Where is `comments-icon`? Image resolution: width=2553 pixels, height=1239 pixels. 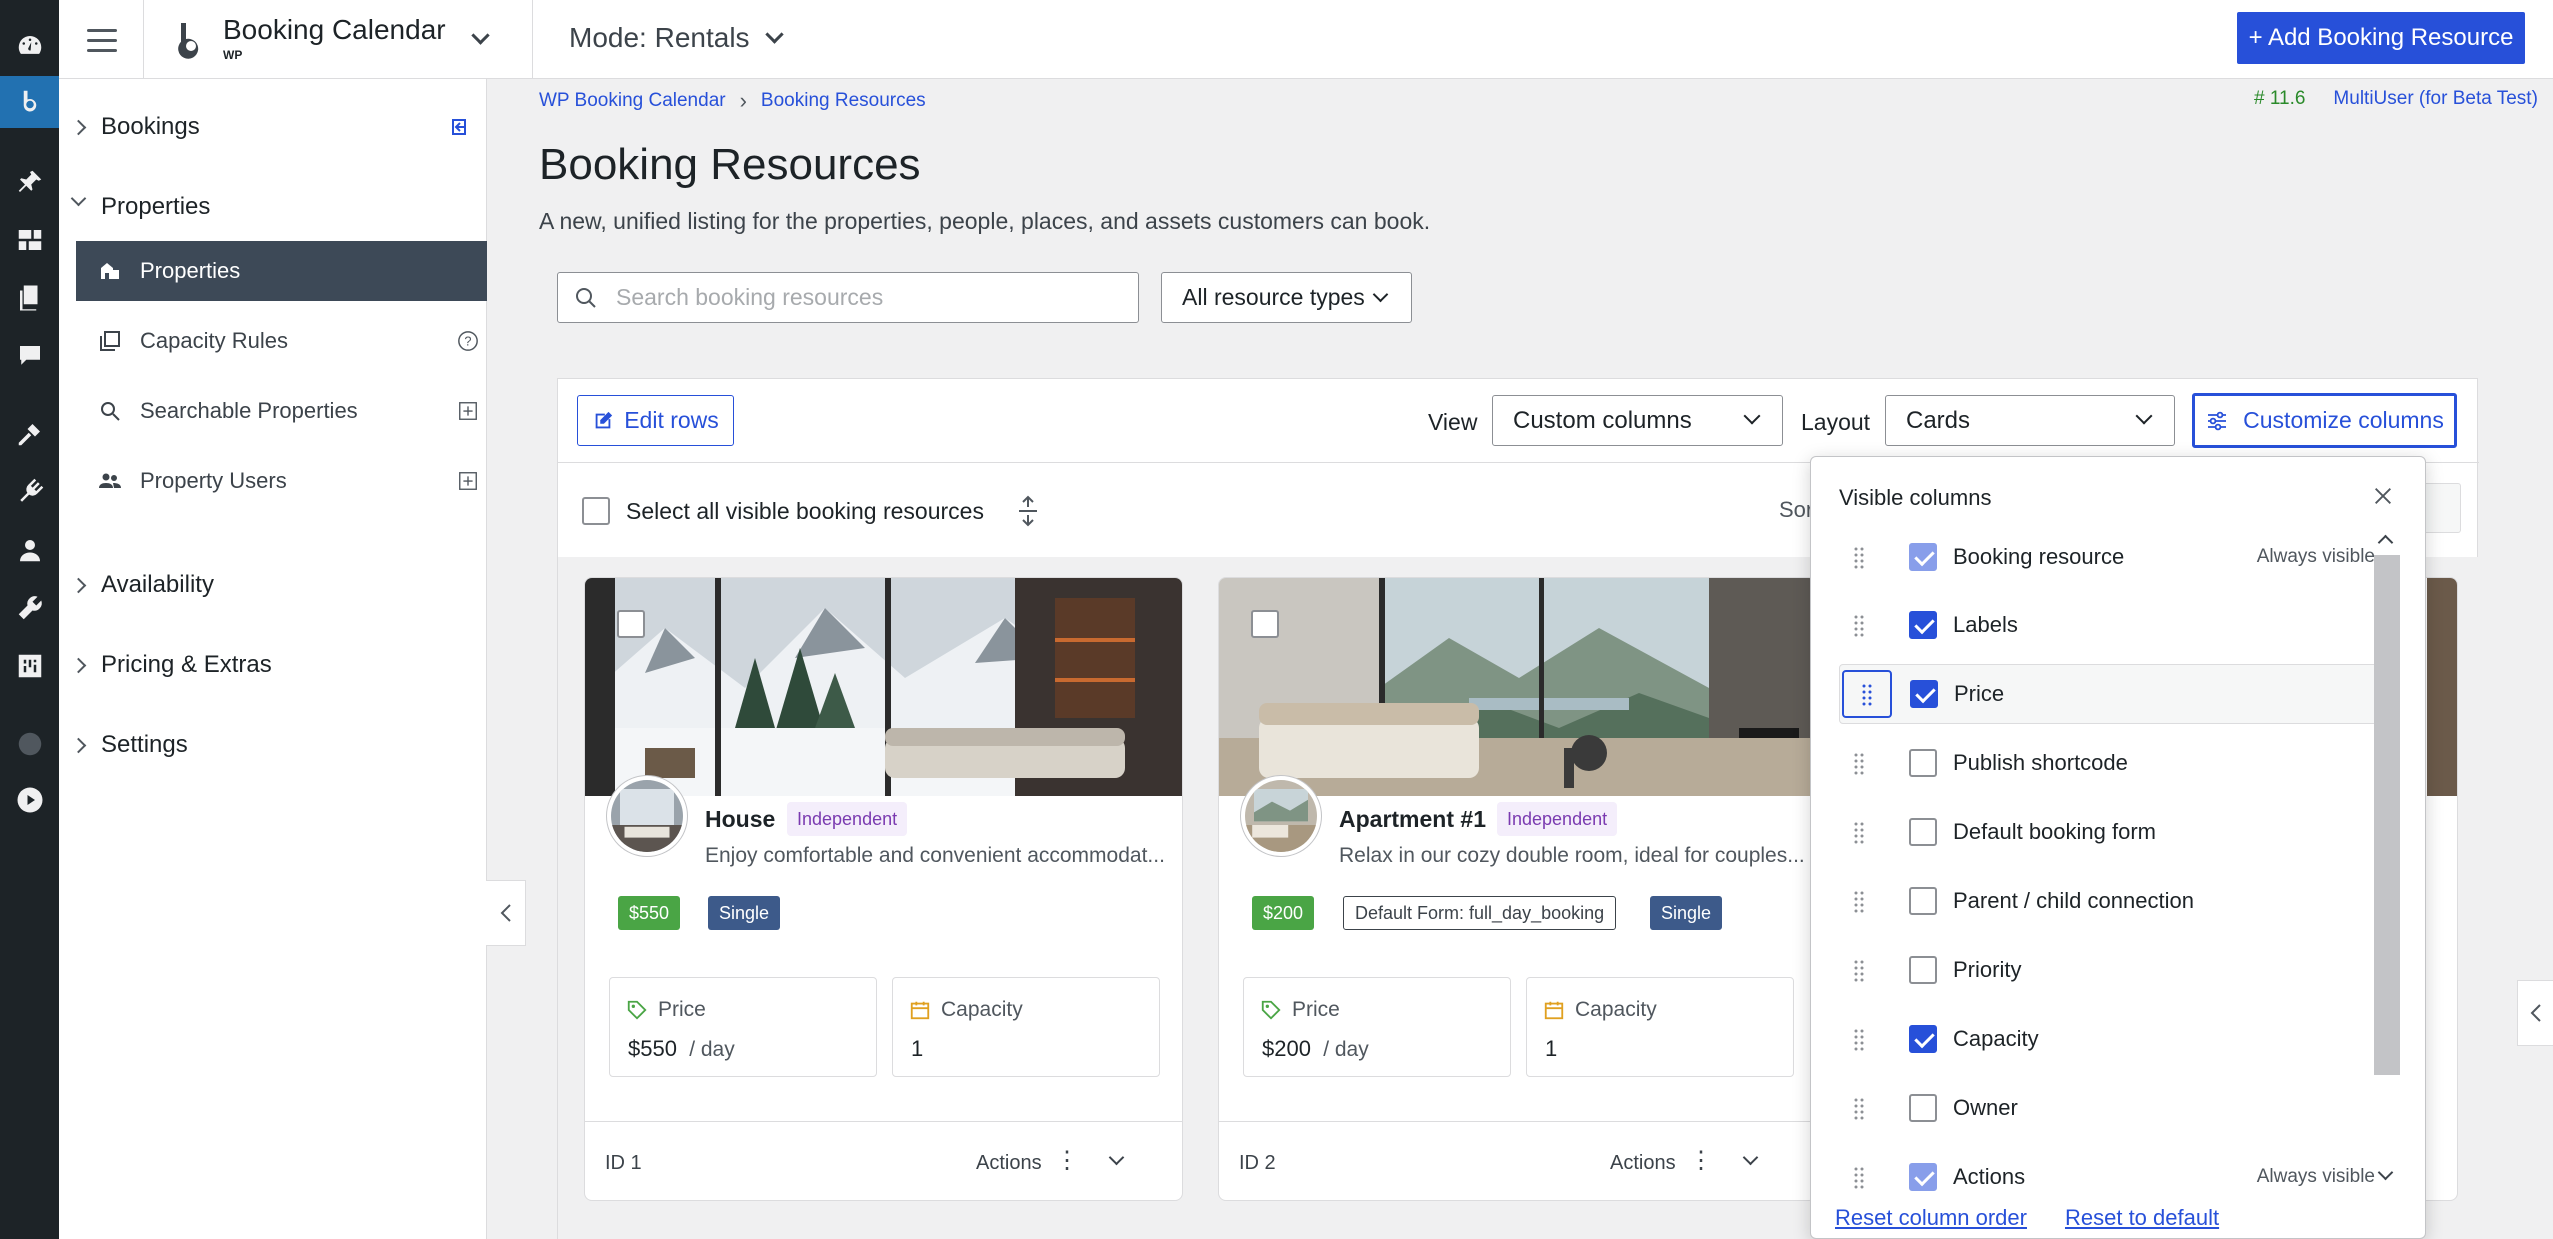
comments-icon is located at coordinates (29, 356).